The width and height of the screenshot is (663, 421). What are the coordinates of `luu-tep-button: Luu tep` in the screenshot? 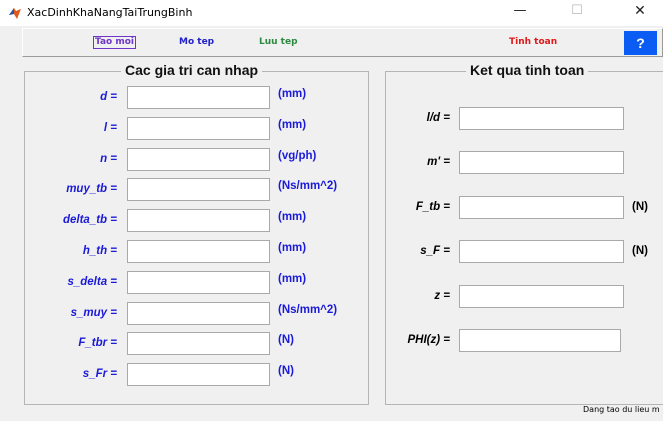 It's located at (278, 42).